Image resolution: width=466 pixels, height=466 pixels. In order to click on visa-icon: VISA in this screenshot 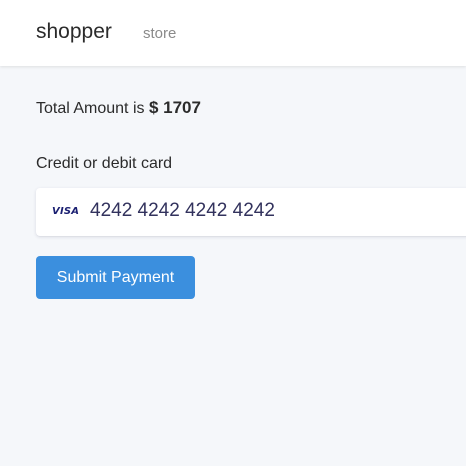, I will do `click(66, 211)`.